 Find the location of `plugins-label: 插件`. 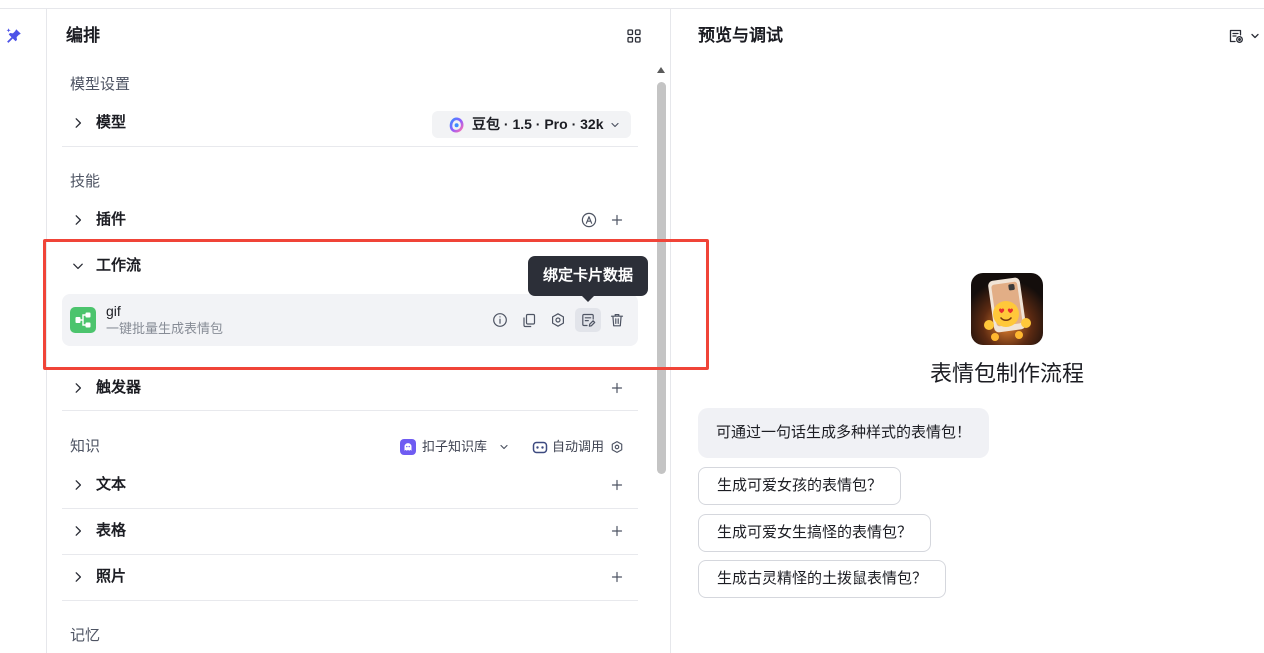

plugins-label: 插件 is located at coordinates (111, 219).